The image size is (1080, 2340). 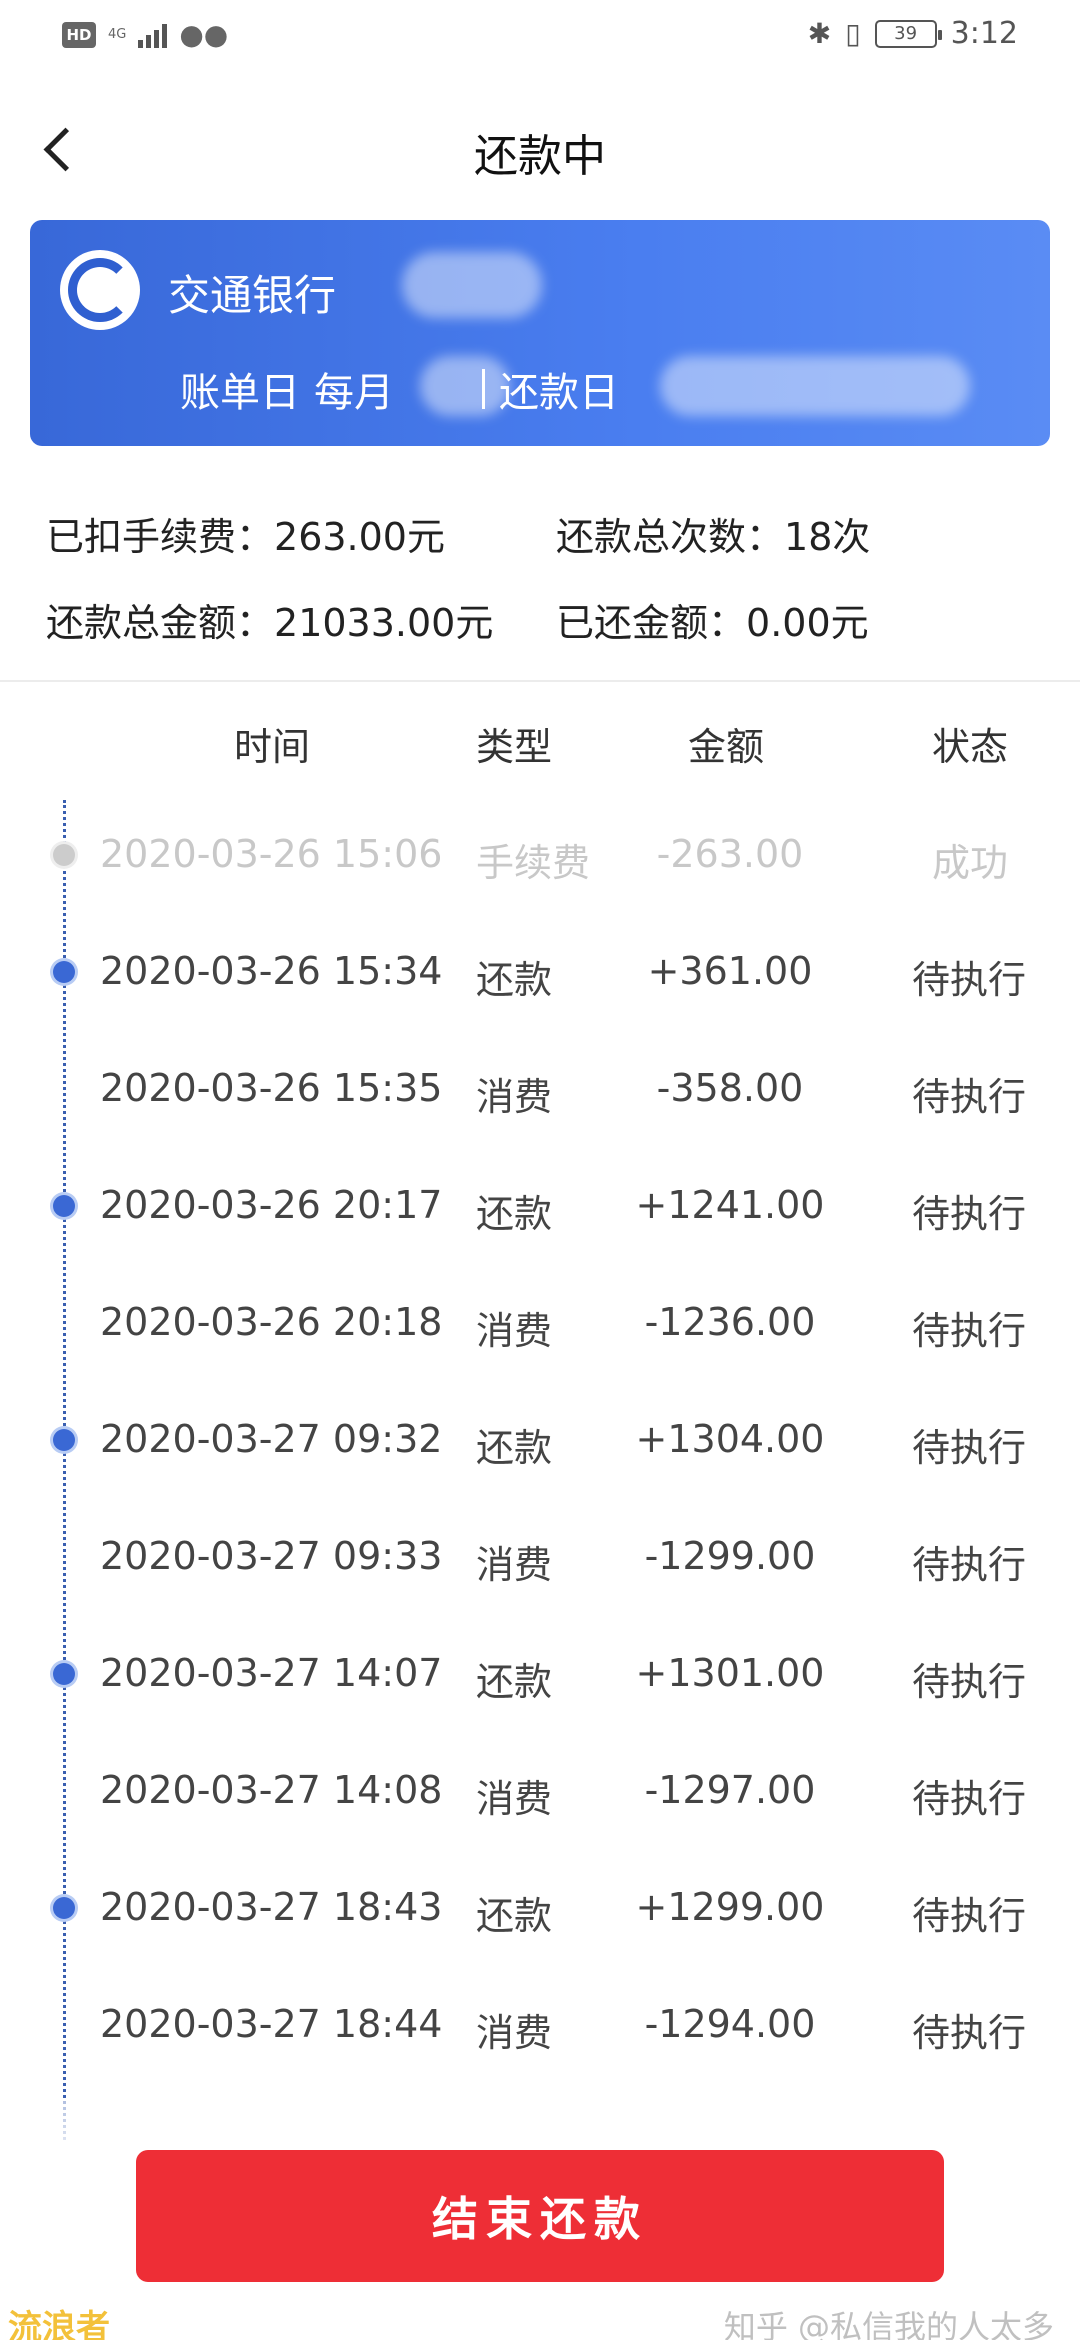 I want to click on battery-icon: 39, so click(x=908, y=33).